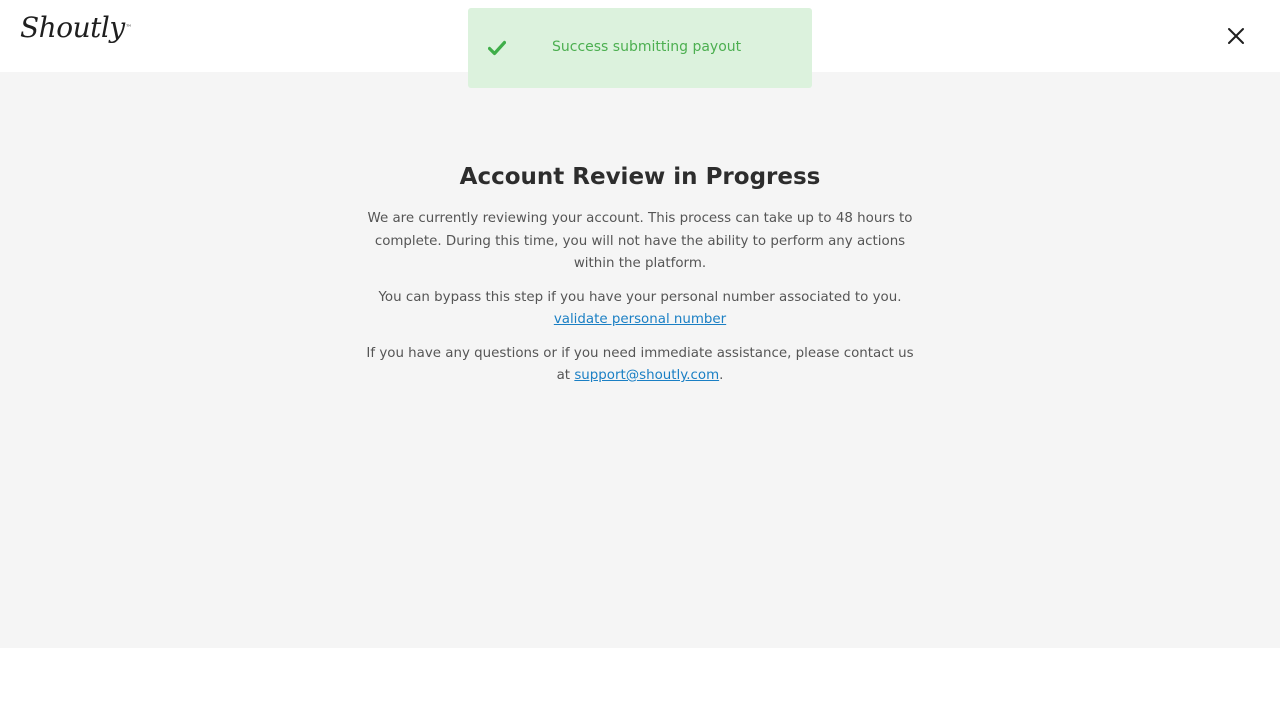  Describe the element at coordinates (646, 375) in the screenshot. I see `support-email-link: support@shoutly.com` at that location.